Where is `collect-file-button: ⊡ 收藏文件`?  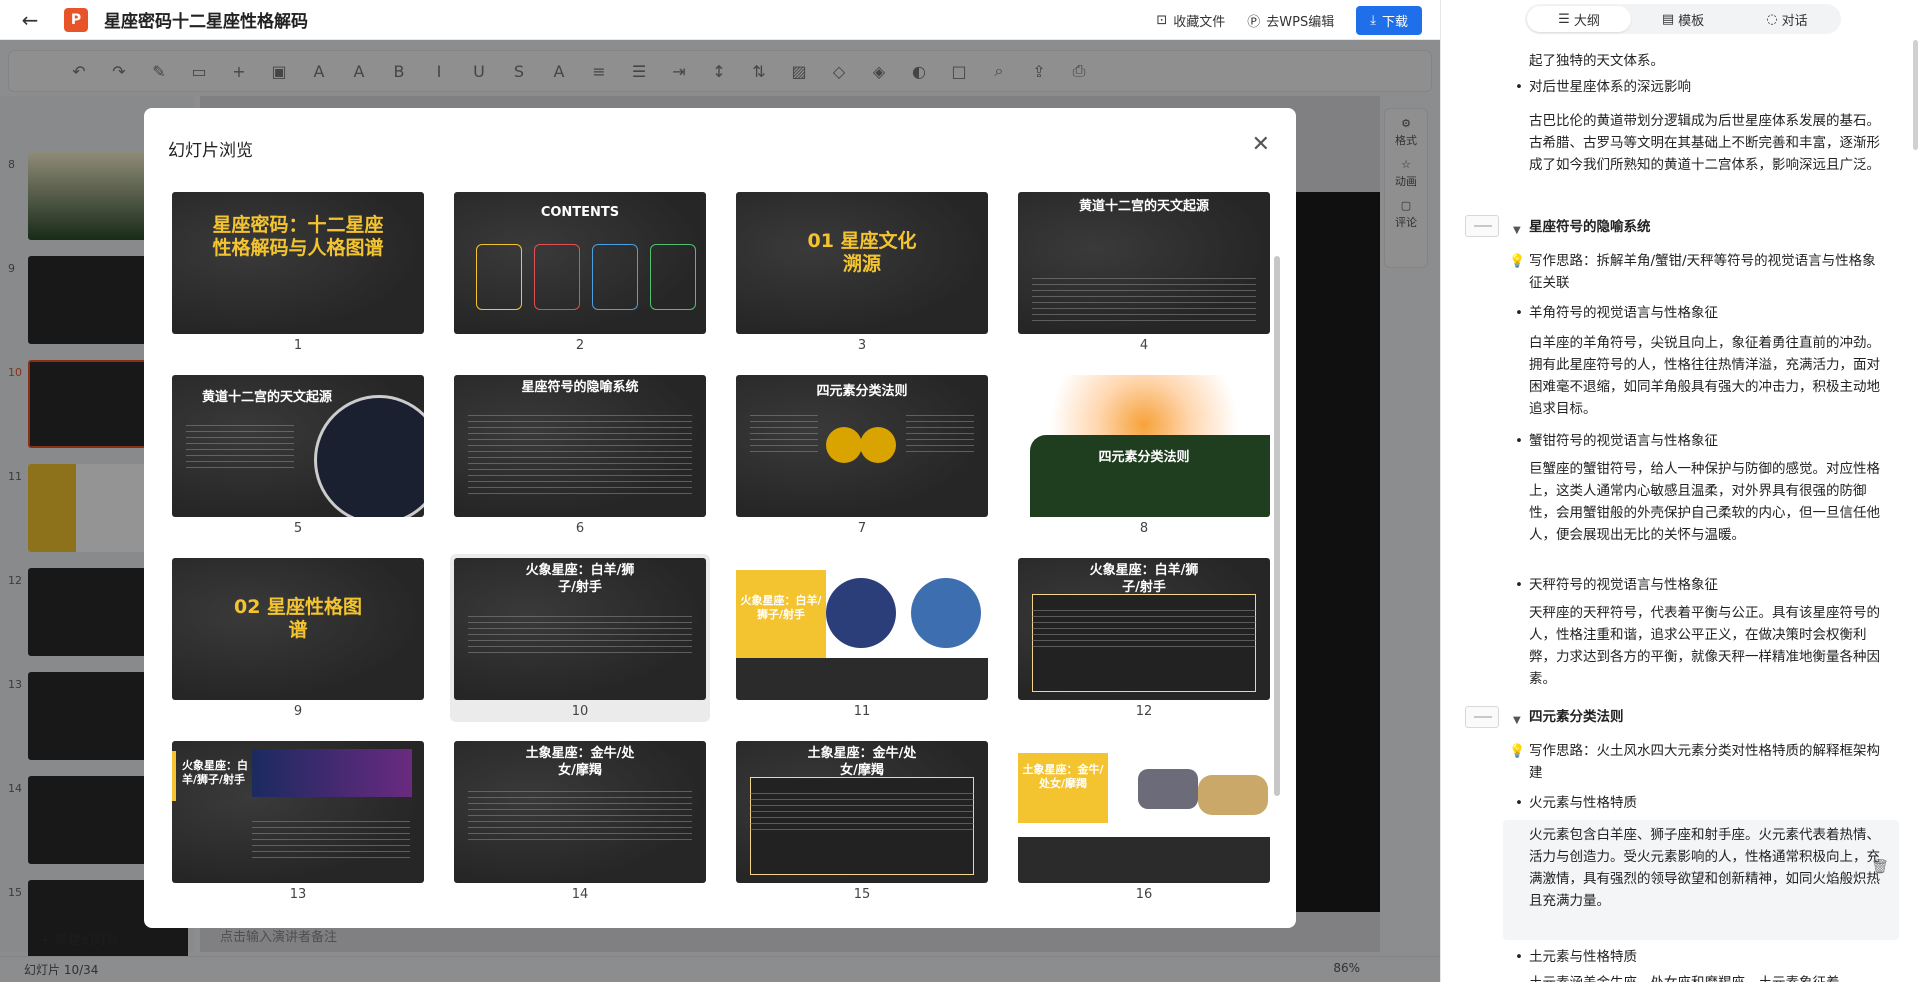
collect-file-button: ⊡ 收藏文件 is located at coordinates (1190, 20).